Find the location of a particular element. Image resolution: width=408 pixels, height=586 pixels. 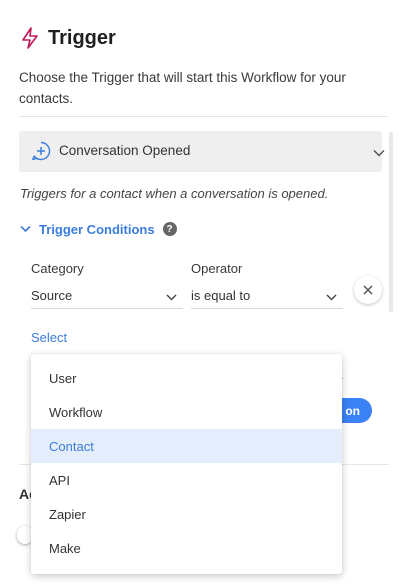

category-select: Source is located at coordinates (107, 297).